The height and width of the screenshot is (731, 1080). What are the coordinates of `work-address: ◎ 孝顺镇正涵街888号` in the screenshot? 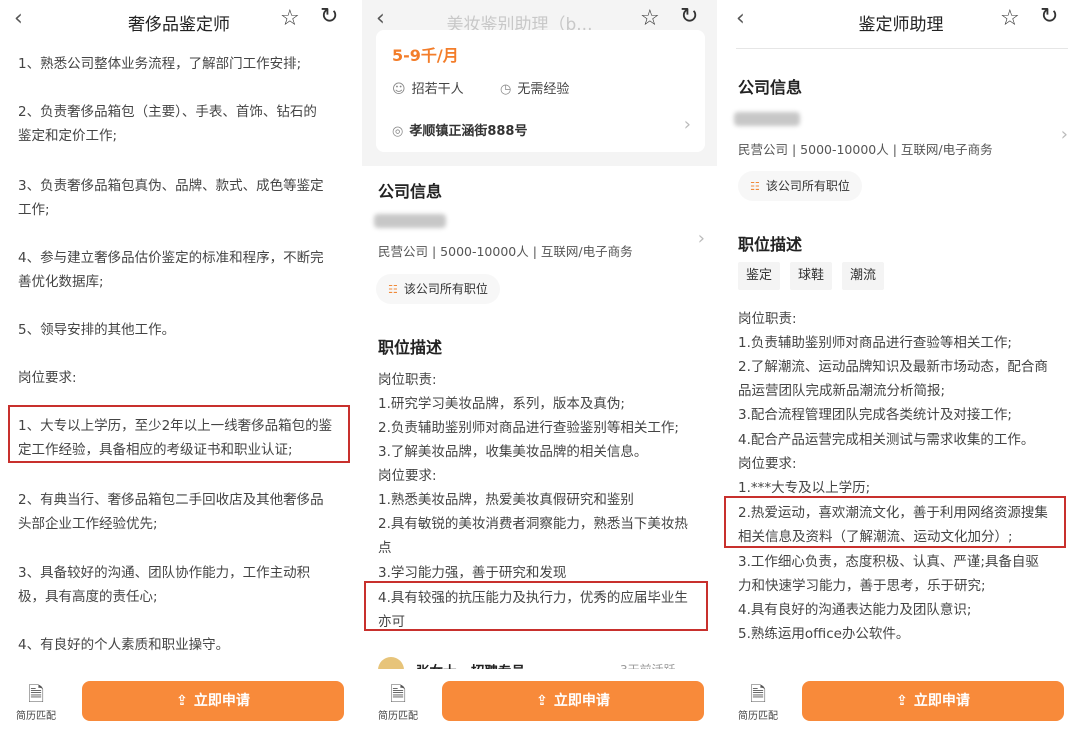 It's located at (459, 129).